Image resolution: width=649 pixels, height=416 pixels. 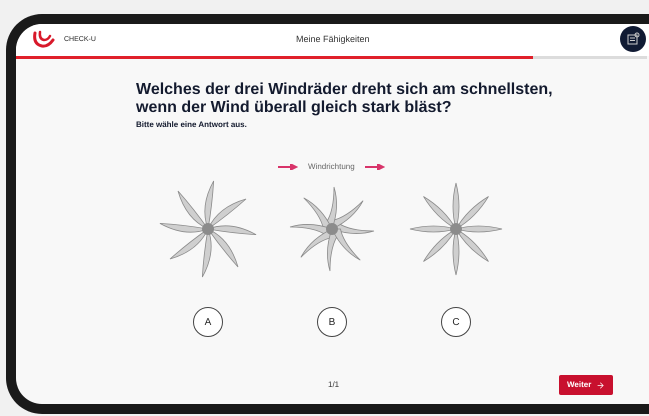 I want to click on wind-direction-label: Windrichtung, so click(x=331, y=167).